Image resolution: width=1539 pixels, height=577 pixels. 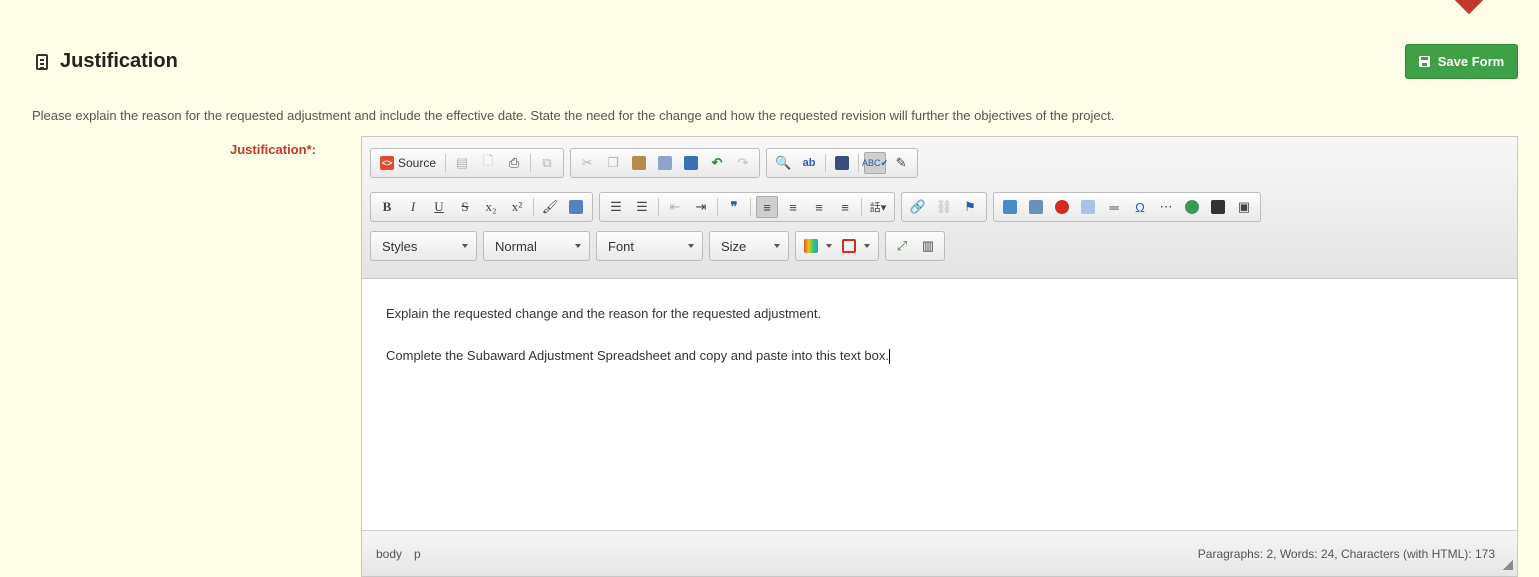 I want to click on copy-formatting-icon: 🖌, so click(x=550, y=207).